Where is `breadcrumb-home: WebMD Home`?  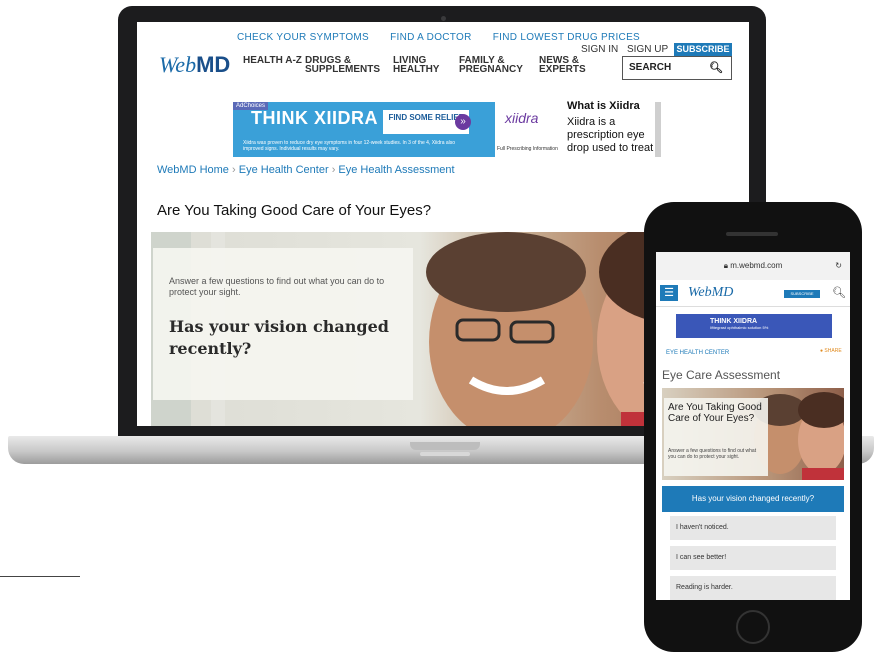
breadcrumb-home: WebMD Home is located at coordinates (193, 170).